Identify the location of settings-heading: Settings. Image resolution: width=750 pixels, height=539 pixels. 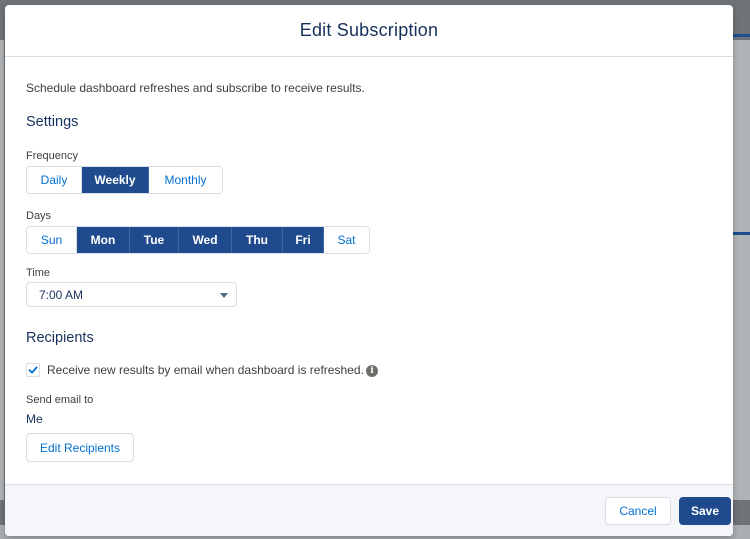
(52, 122).